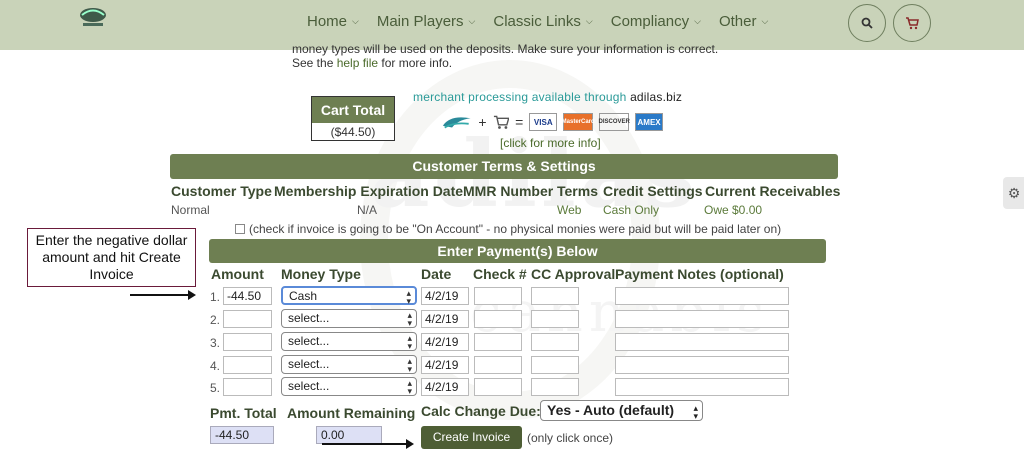 The width and height of the screenshot is (1024, 460). I want to click on merchant-text-label: merchant processing available through, so click(522, 97).